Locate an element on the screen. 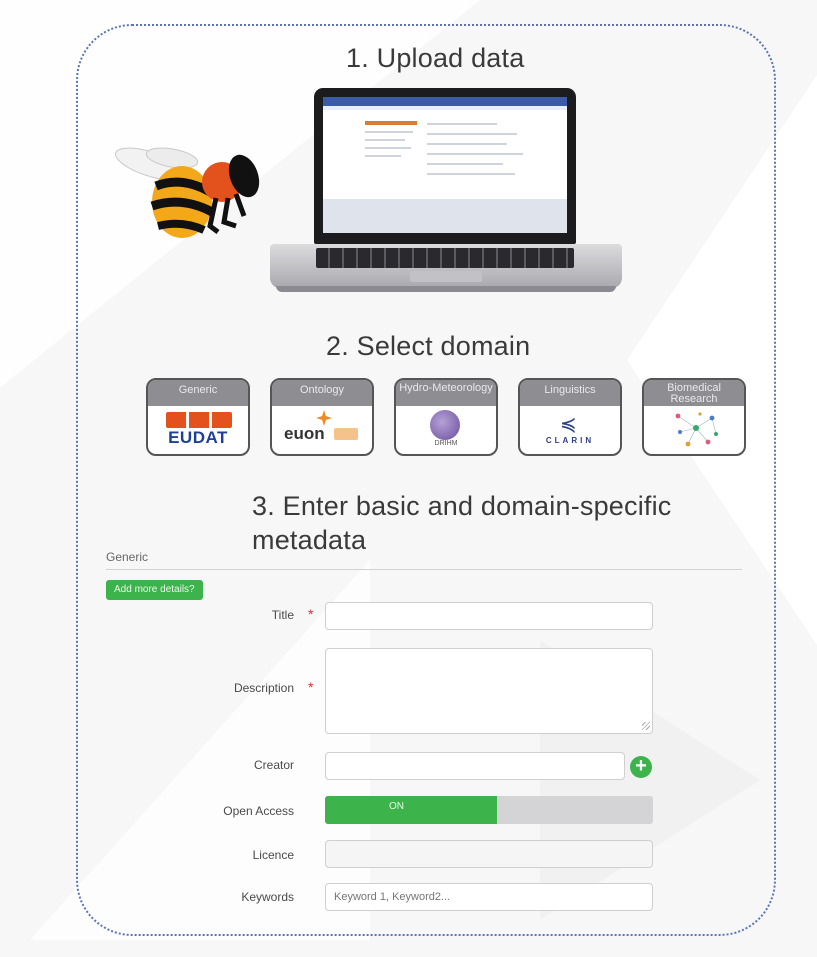  domain-card-biomedical: Biomedical Research is located at coordinates (694, 417).